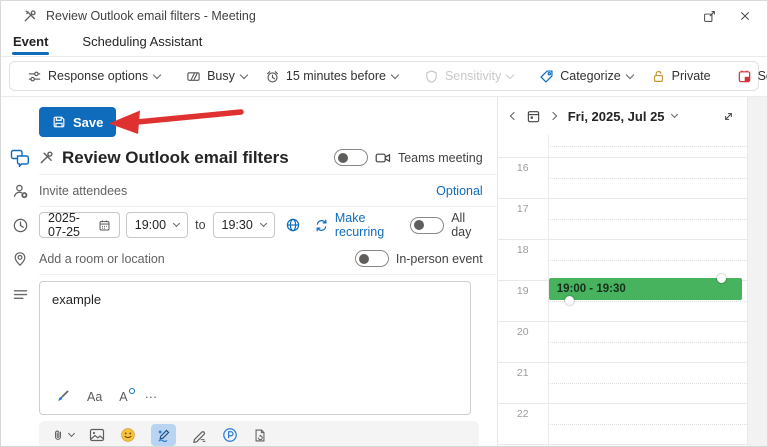 The width and height of the screenshot is (768, 447). I want to click on camera-icon, so click(383, 158).